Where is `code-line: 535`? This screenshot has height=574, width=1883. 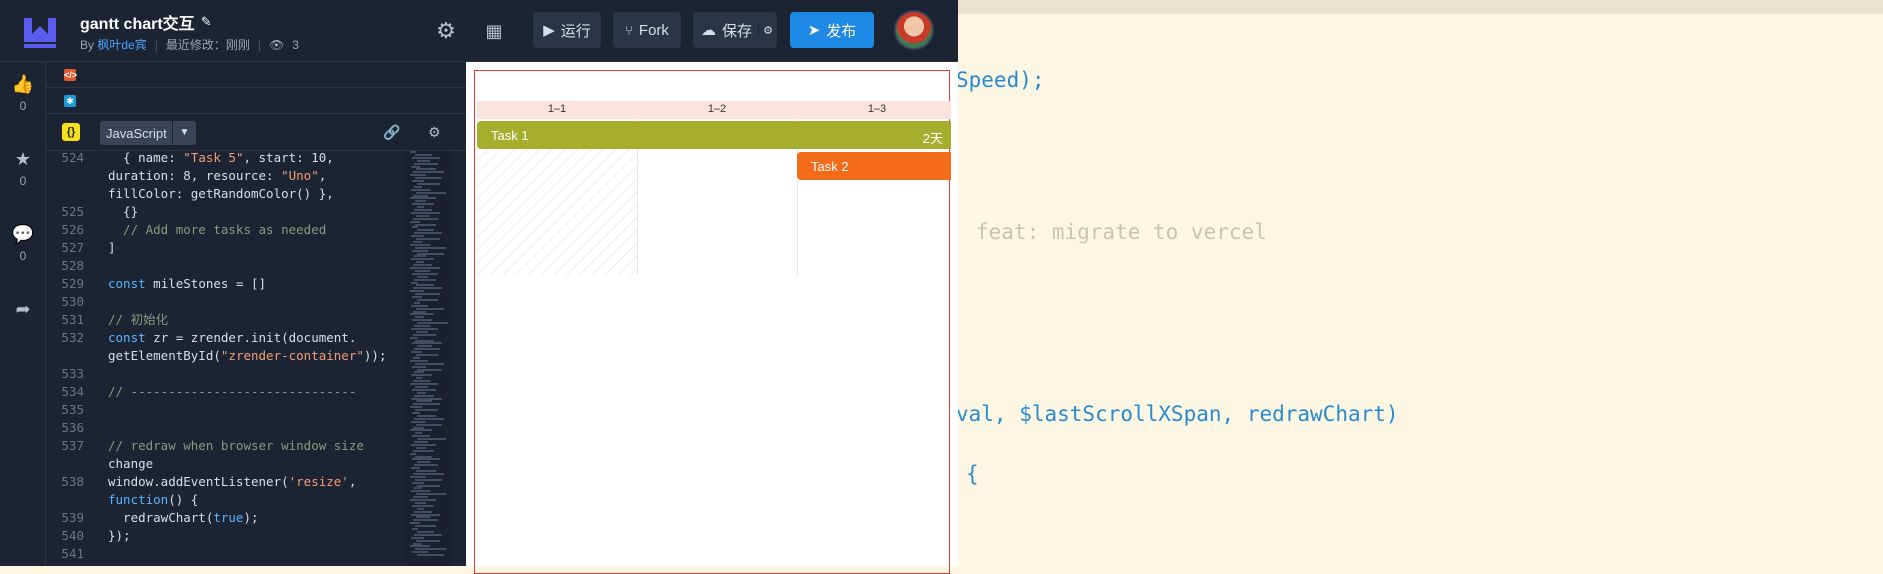
code-line: 535 is located at coordinates (226, 410).